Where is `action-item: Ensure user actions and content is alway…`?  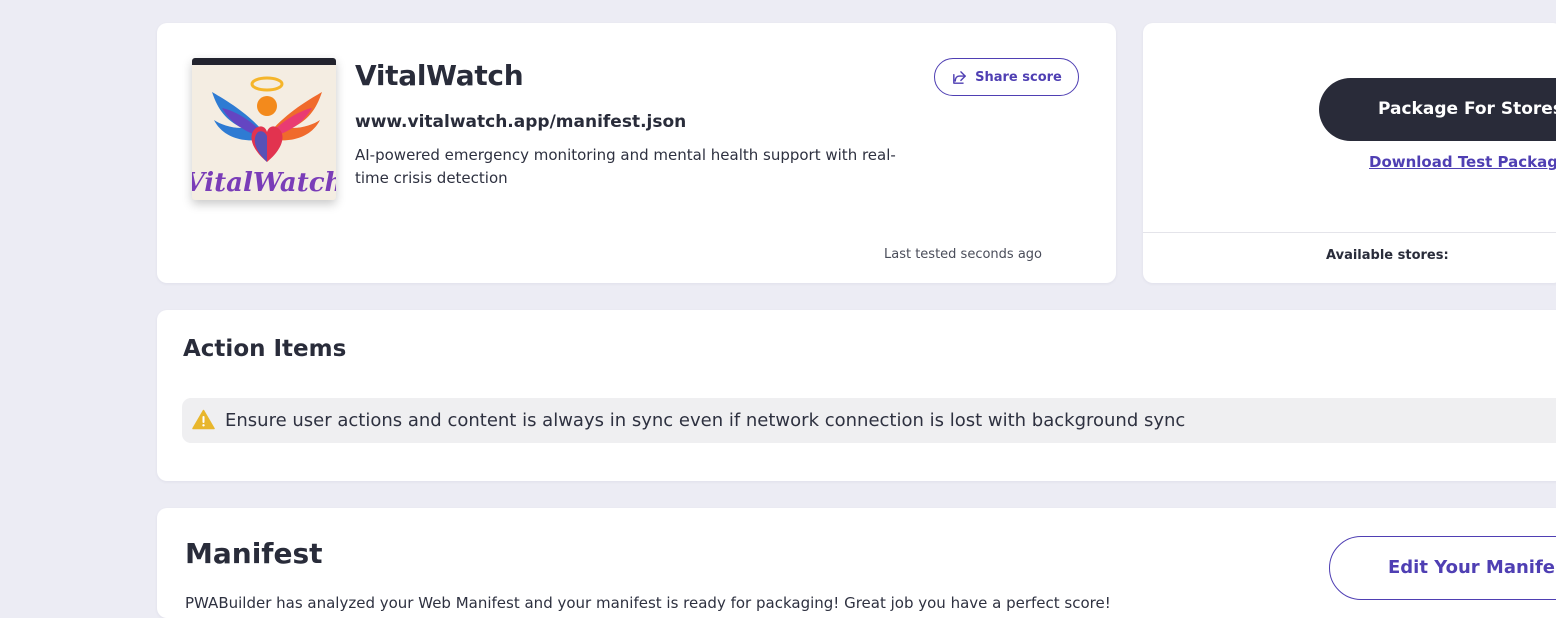
action-item: Ensure user actions and content is alway… is located at coordinates (869, 420).